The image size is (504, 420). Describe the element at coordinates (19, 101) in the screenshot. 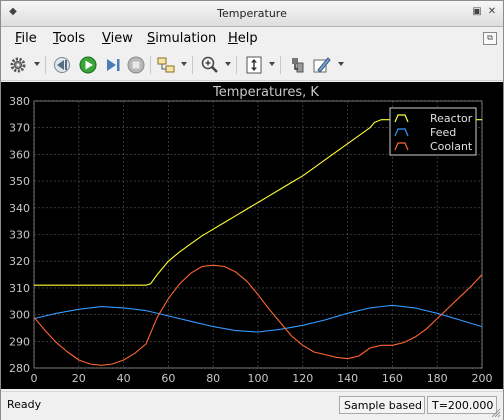

I see `y-tick-label: 380` at that location.